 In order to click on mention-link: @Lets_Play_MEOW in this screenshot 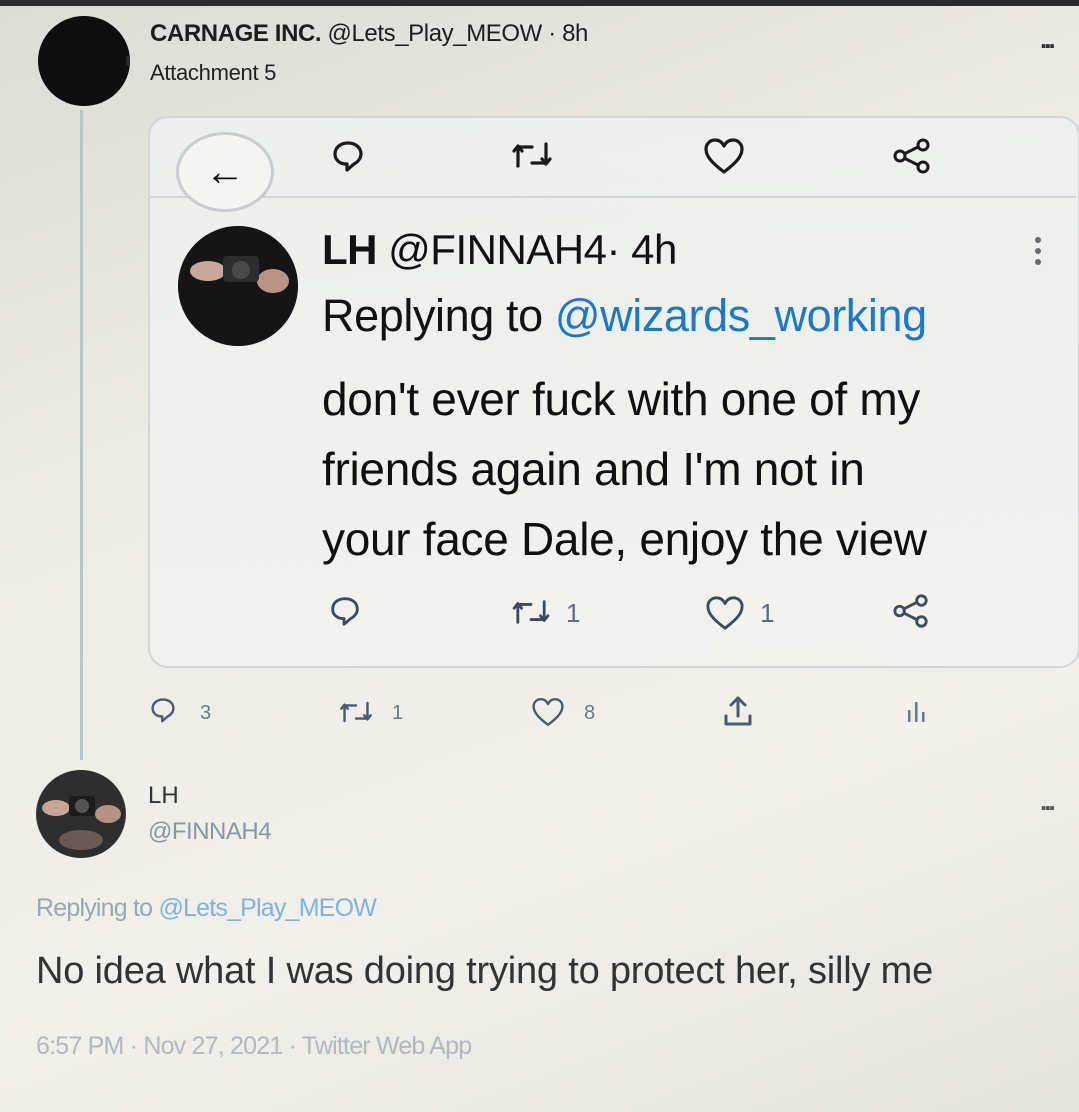, I will do `click(267, 908)`.